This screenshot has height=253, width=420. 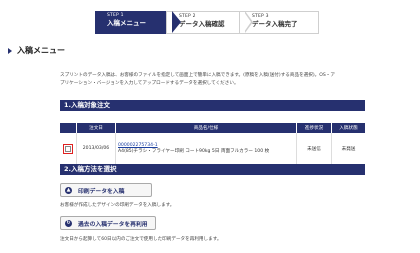 I want to click on row-select-checkbox, so click(x=68, y=148).